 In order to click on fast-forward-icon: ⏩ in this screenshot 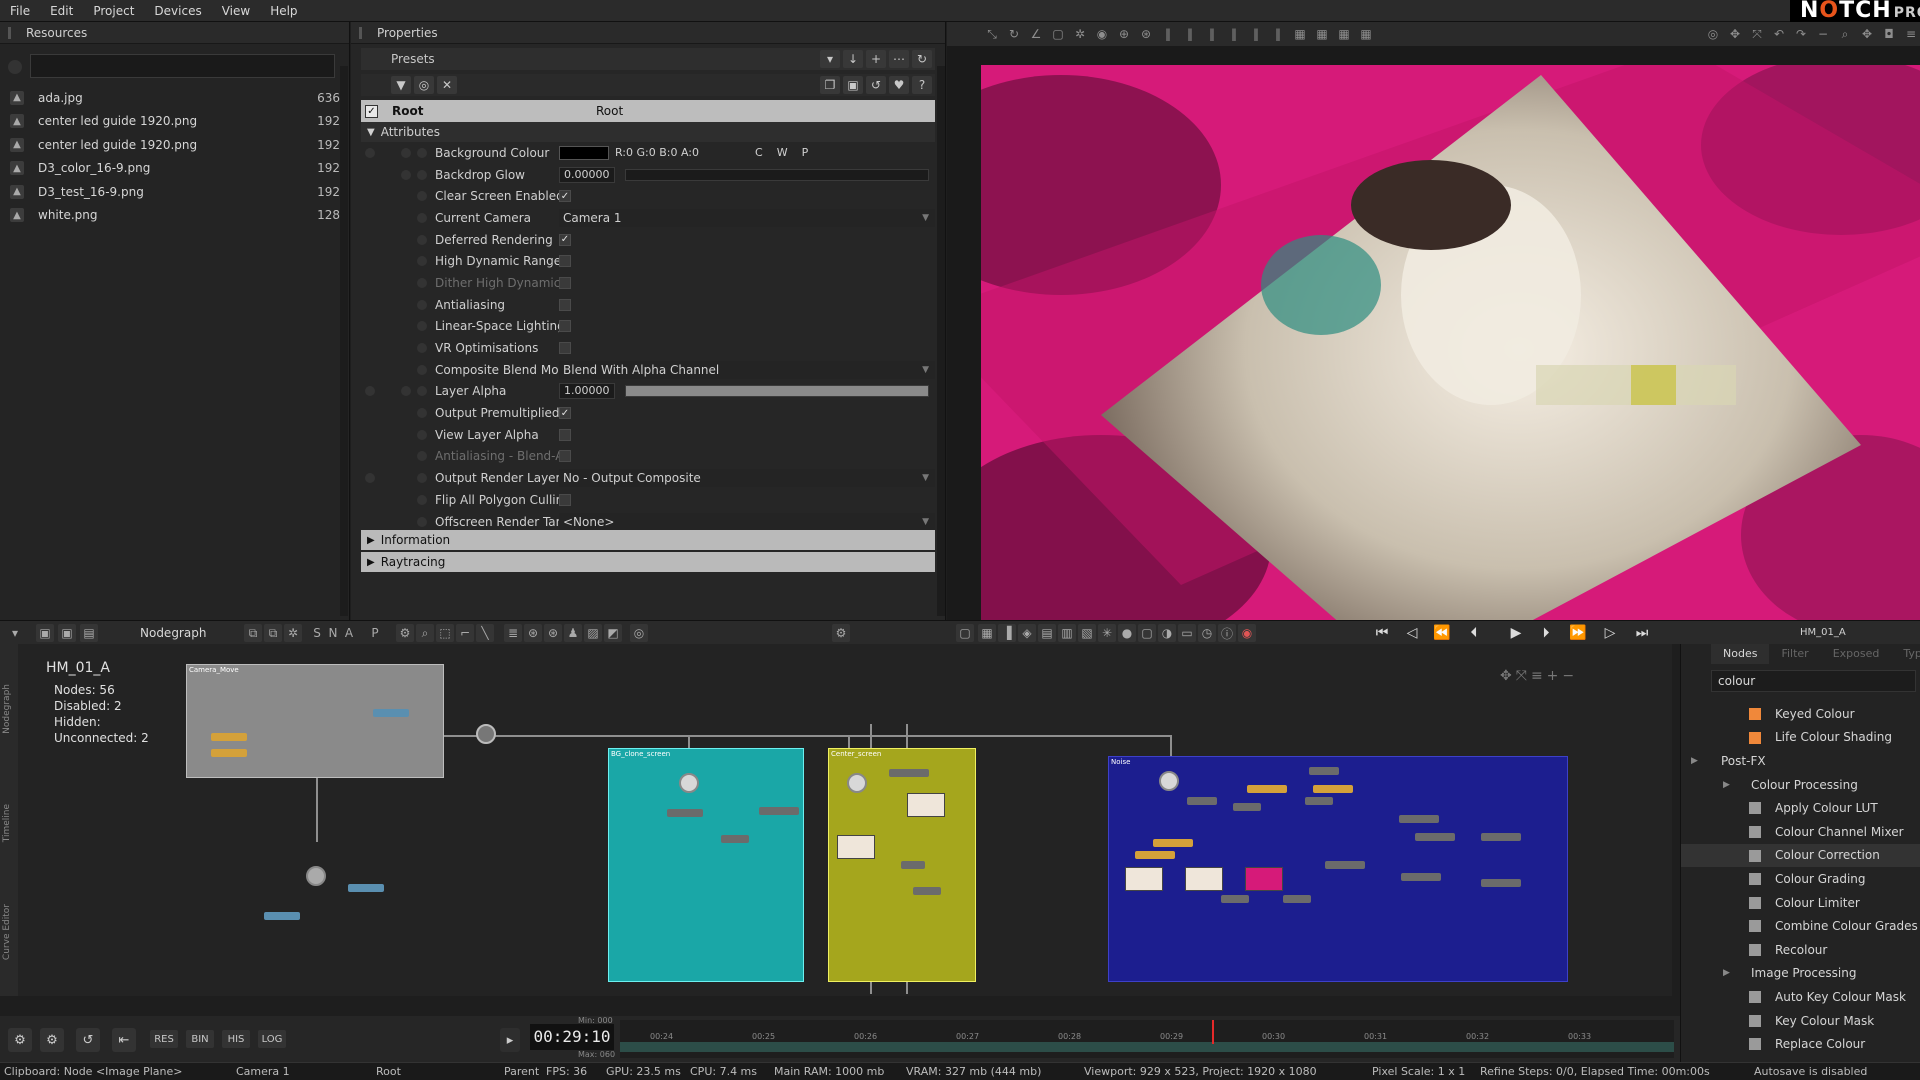, I will do `click(1578, 633)`.